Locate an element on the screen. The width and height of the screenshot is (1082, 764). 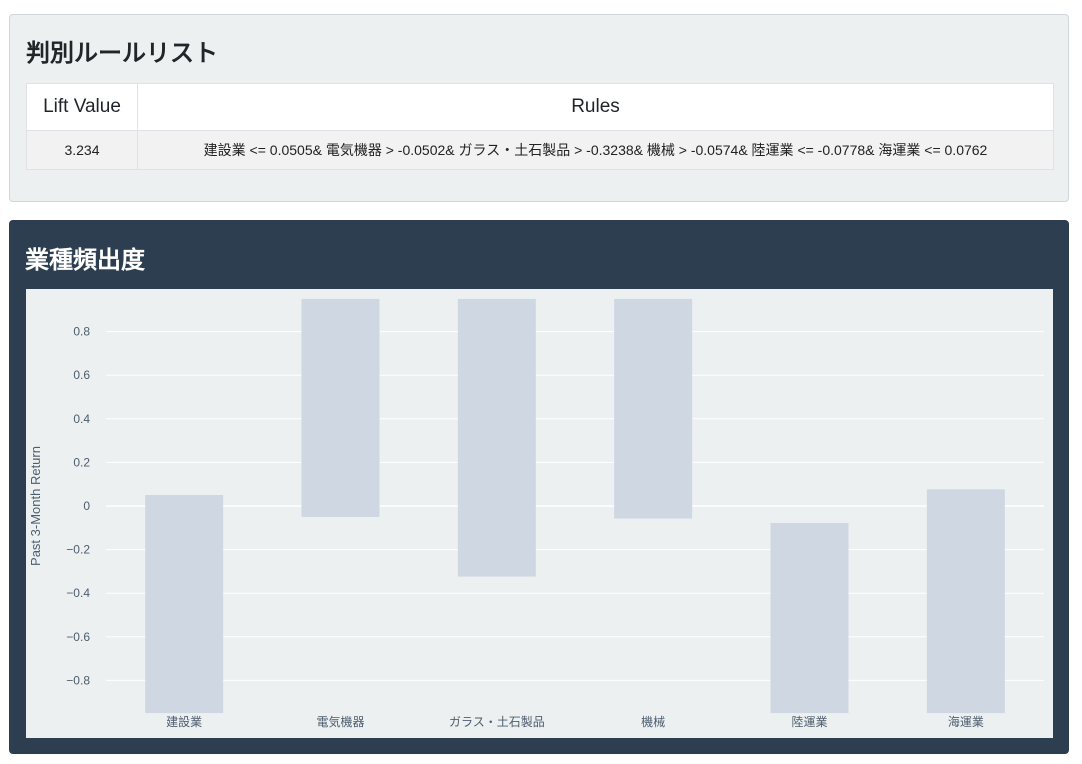
y-tick-label: 0.2 is located at coordinates (81, 462).